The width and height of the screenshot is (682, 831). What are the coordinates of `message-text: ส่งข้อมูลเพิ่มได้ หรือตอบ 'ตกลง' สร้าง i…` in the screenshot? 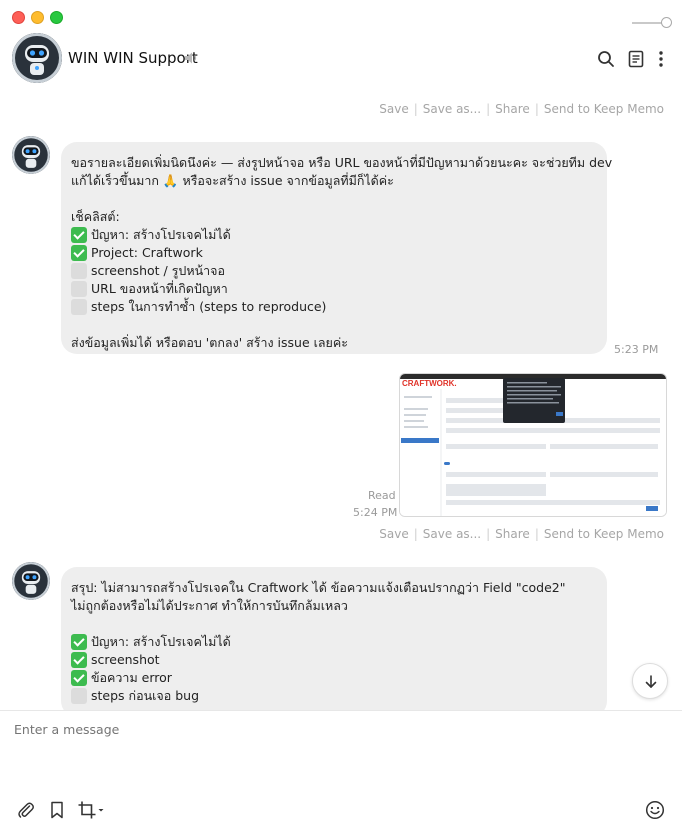 It's located at (209, 342).